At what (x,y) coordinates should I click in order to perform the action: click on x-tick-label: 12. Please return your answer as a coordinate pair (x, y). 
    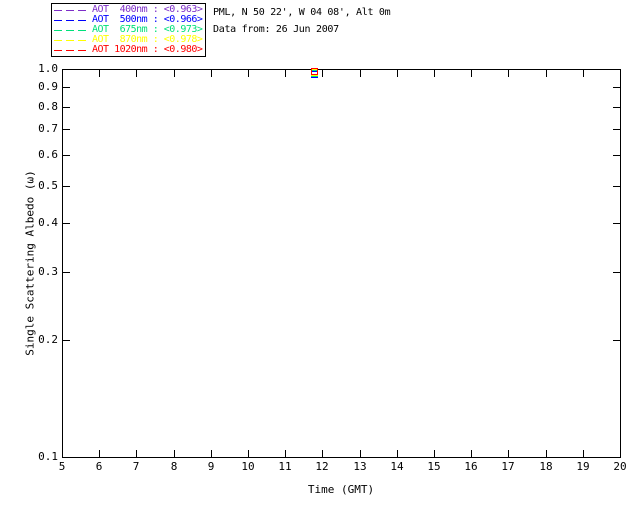
    Looking at the image, I should click on (322, 466).